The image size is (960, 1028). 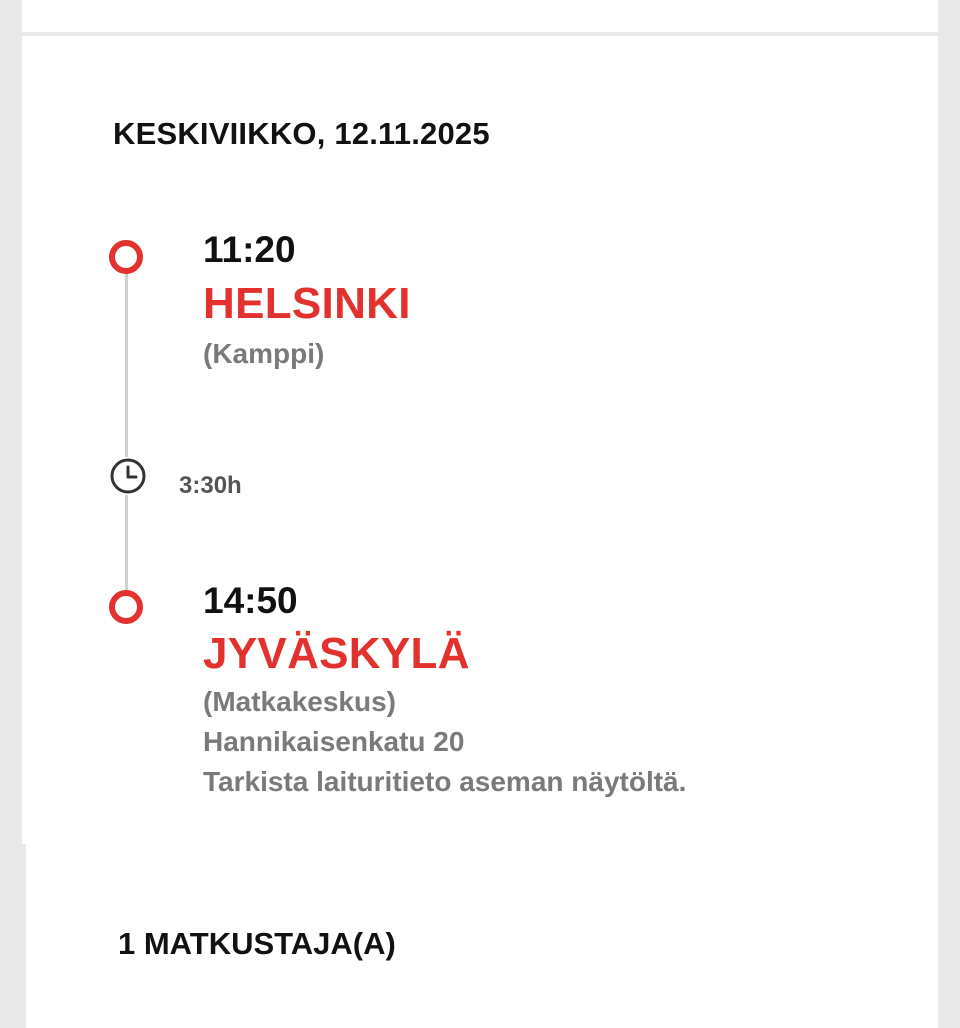 I want to click on destination-station: (Matkakeskus), so click(x=299, y=701).